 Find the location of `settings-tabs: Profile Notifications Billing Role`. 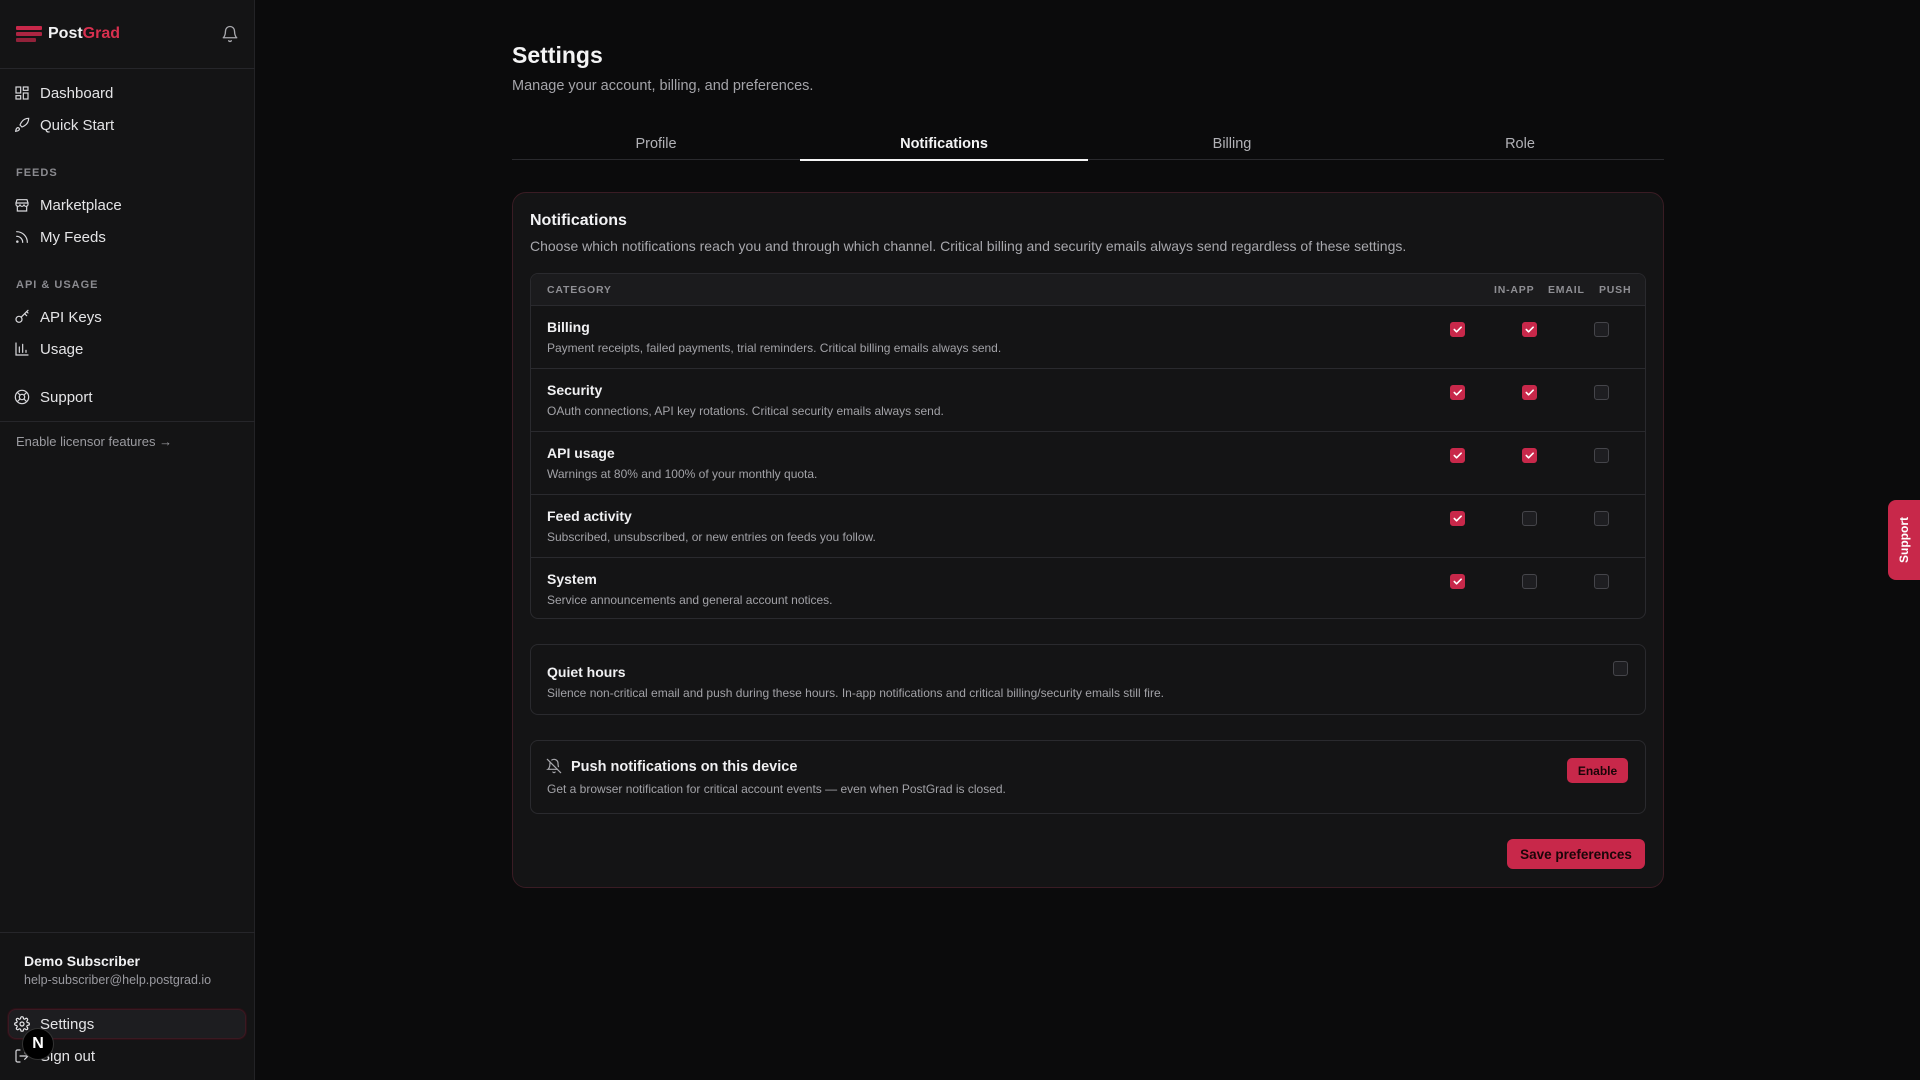

settings-tabs: Profile Notifications Billing Role is located at coordinates (1088, 145).